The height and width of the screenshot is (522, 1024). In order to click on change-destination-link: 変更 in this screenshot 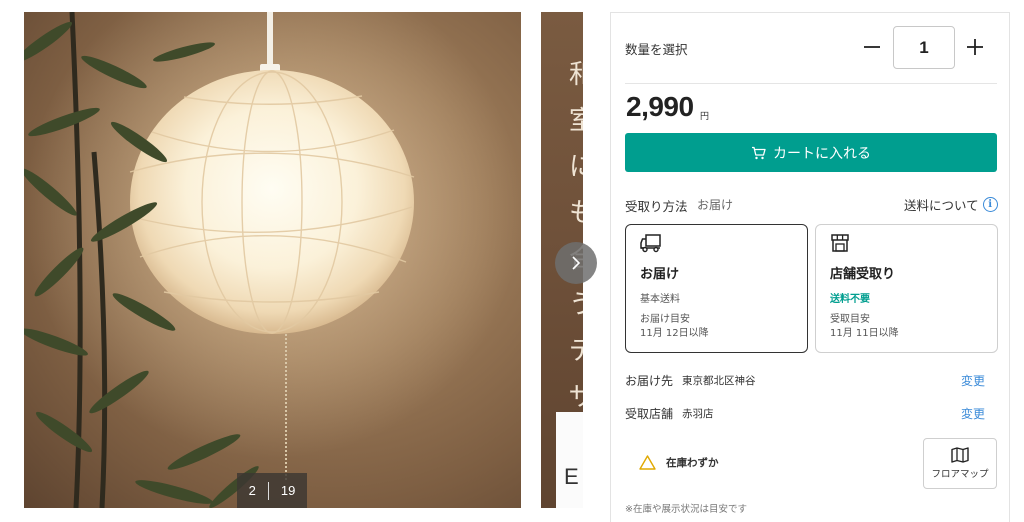, I will do `click(973, 380)`.